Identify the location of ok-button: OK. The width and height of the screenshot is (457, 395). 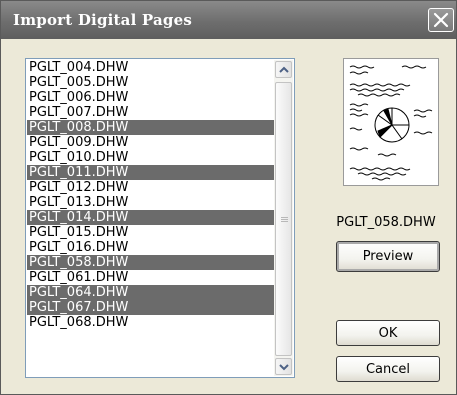
(388, 333).